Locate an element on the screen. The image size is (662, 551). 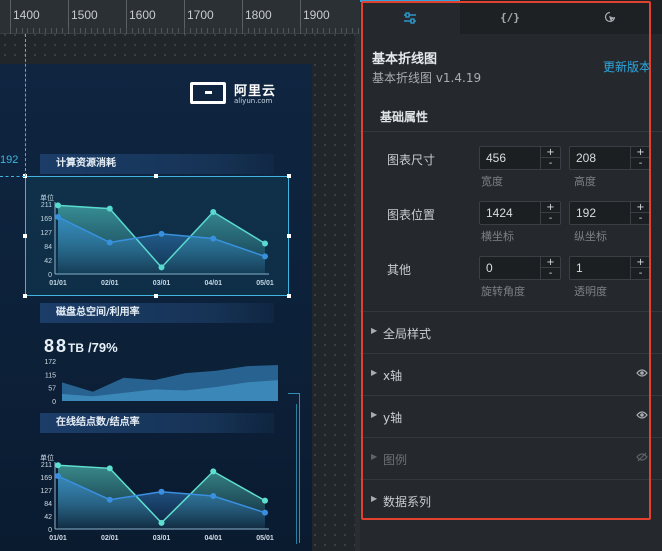
rotation-field: + - is located at coordinates (520, 268).